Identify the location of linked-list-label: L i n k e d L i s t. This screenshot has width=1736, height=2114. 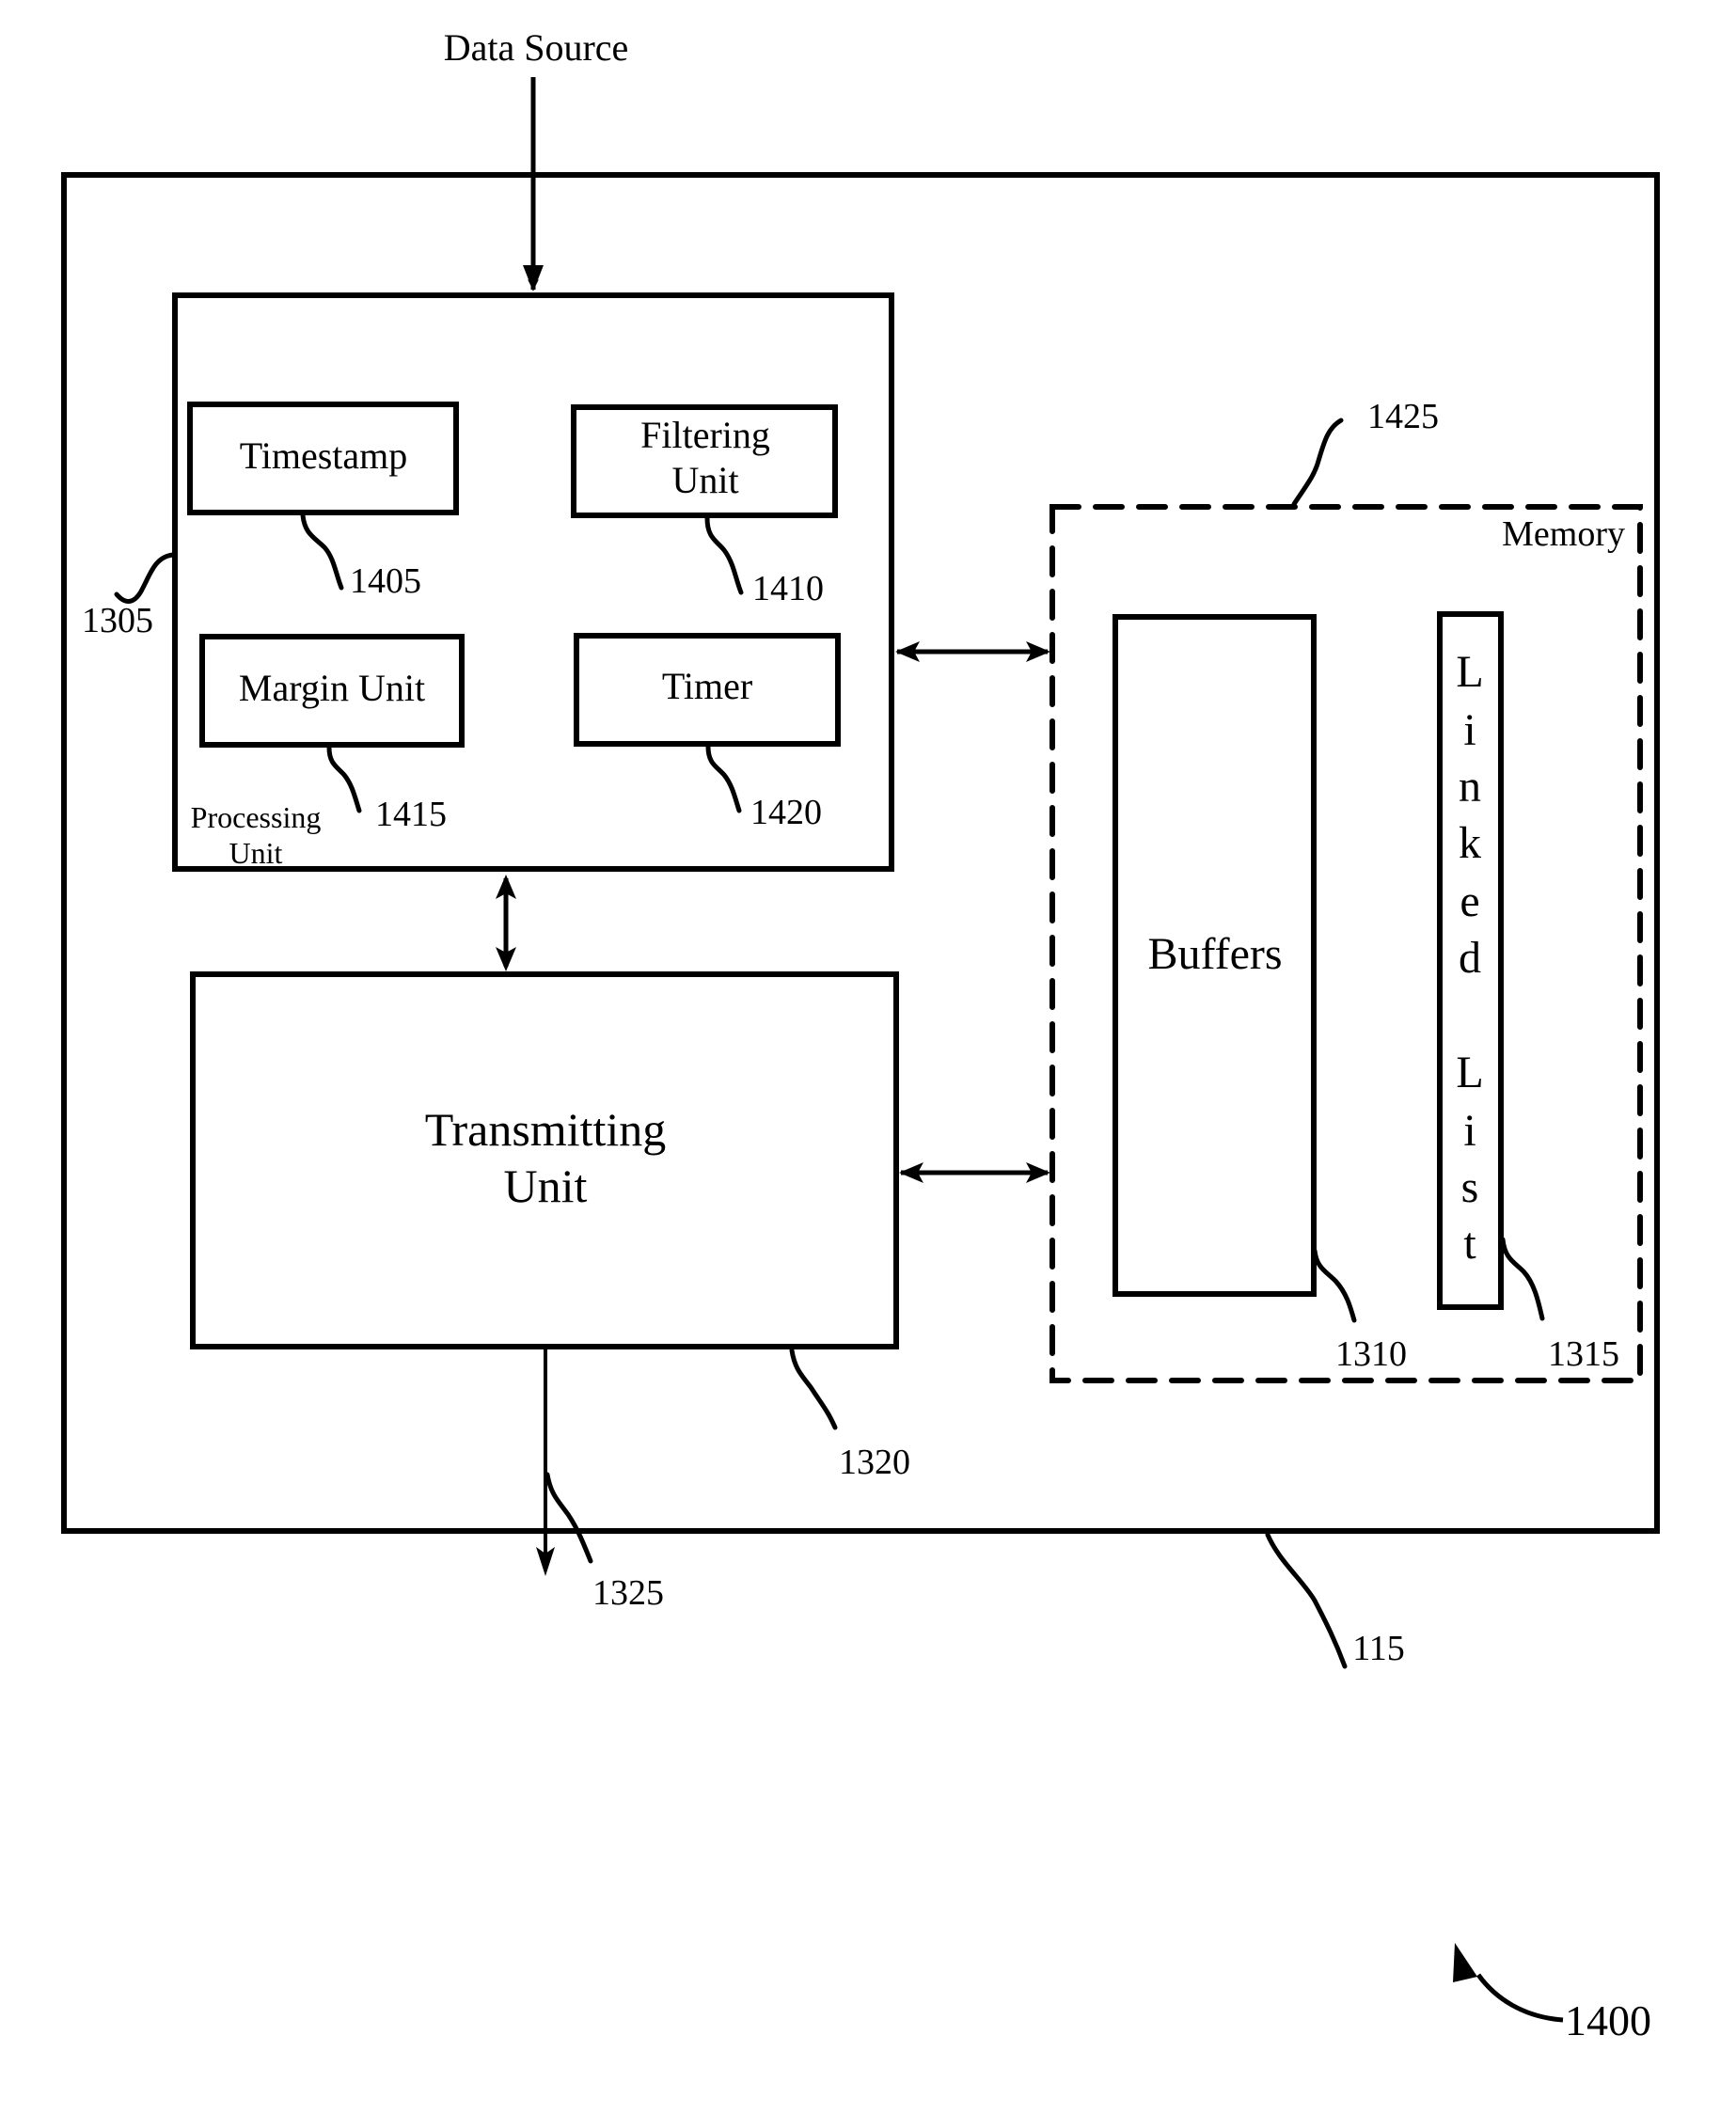
(1470, 958).